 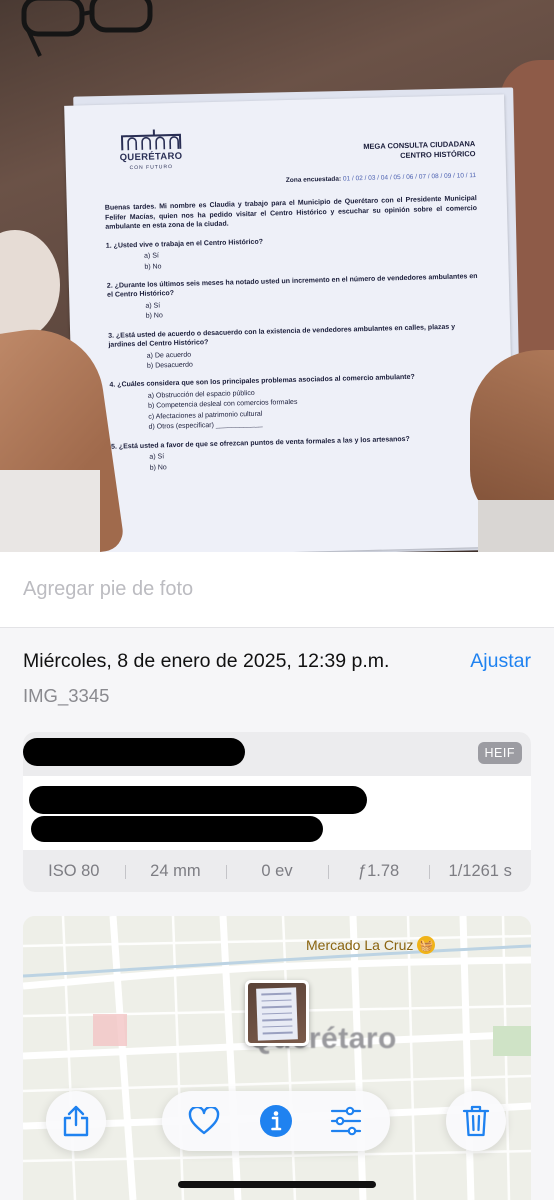 What do you see at coordinates (499, 753) in the screenshot?
I see `format-badge: HEIF` at bounding box center [499, 753].